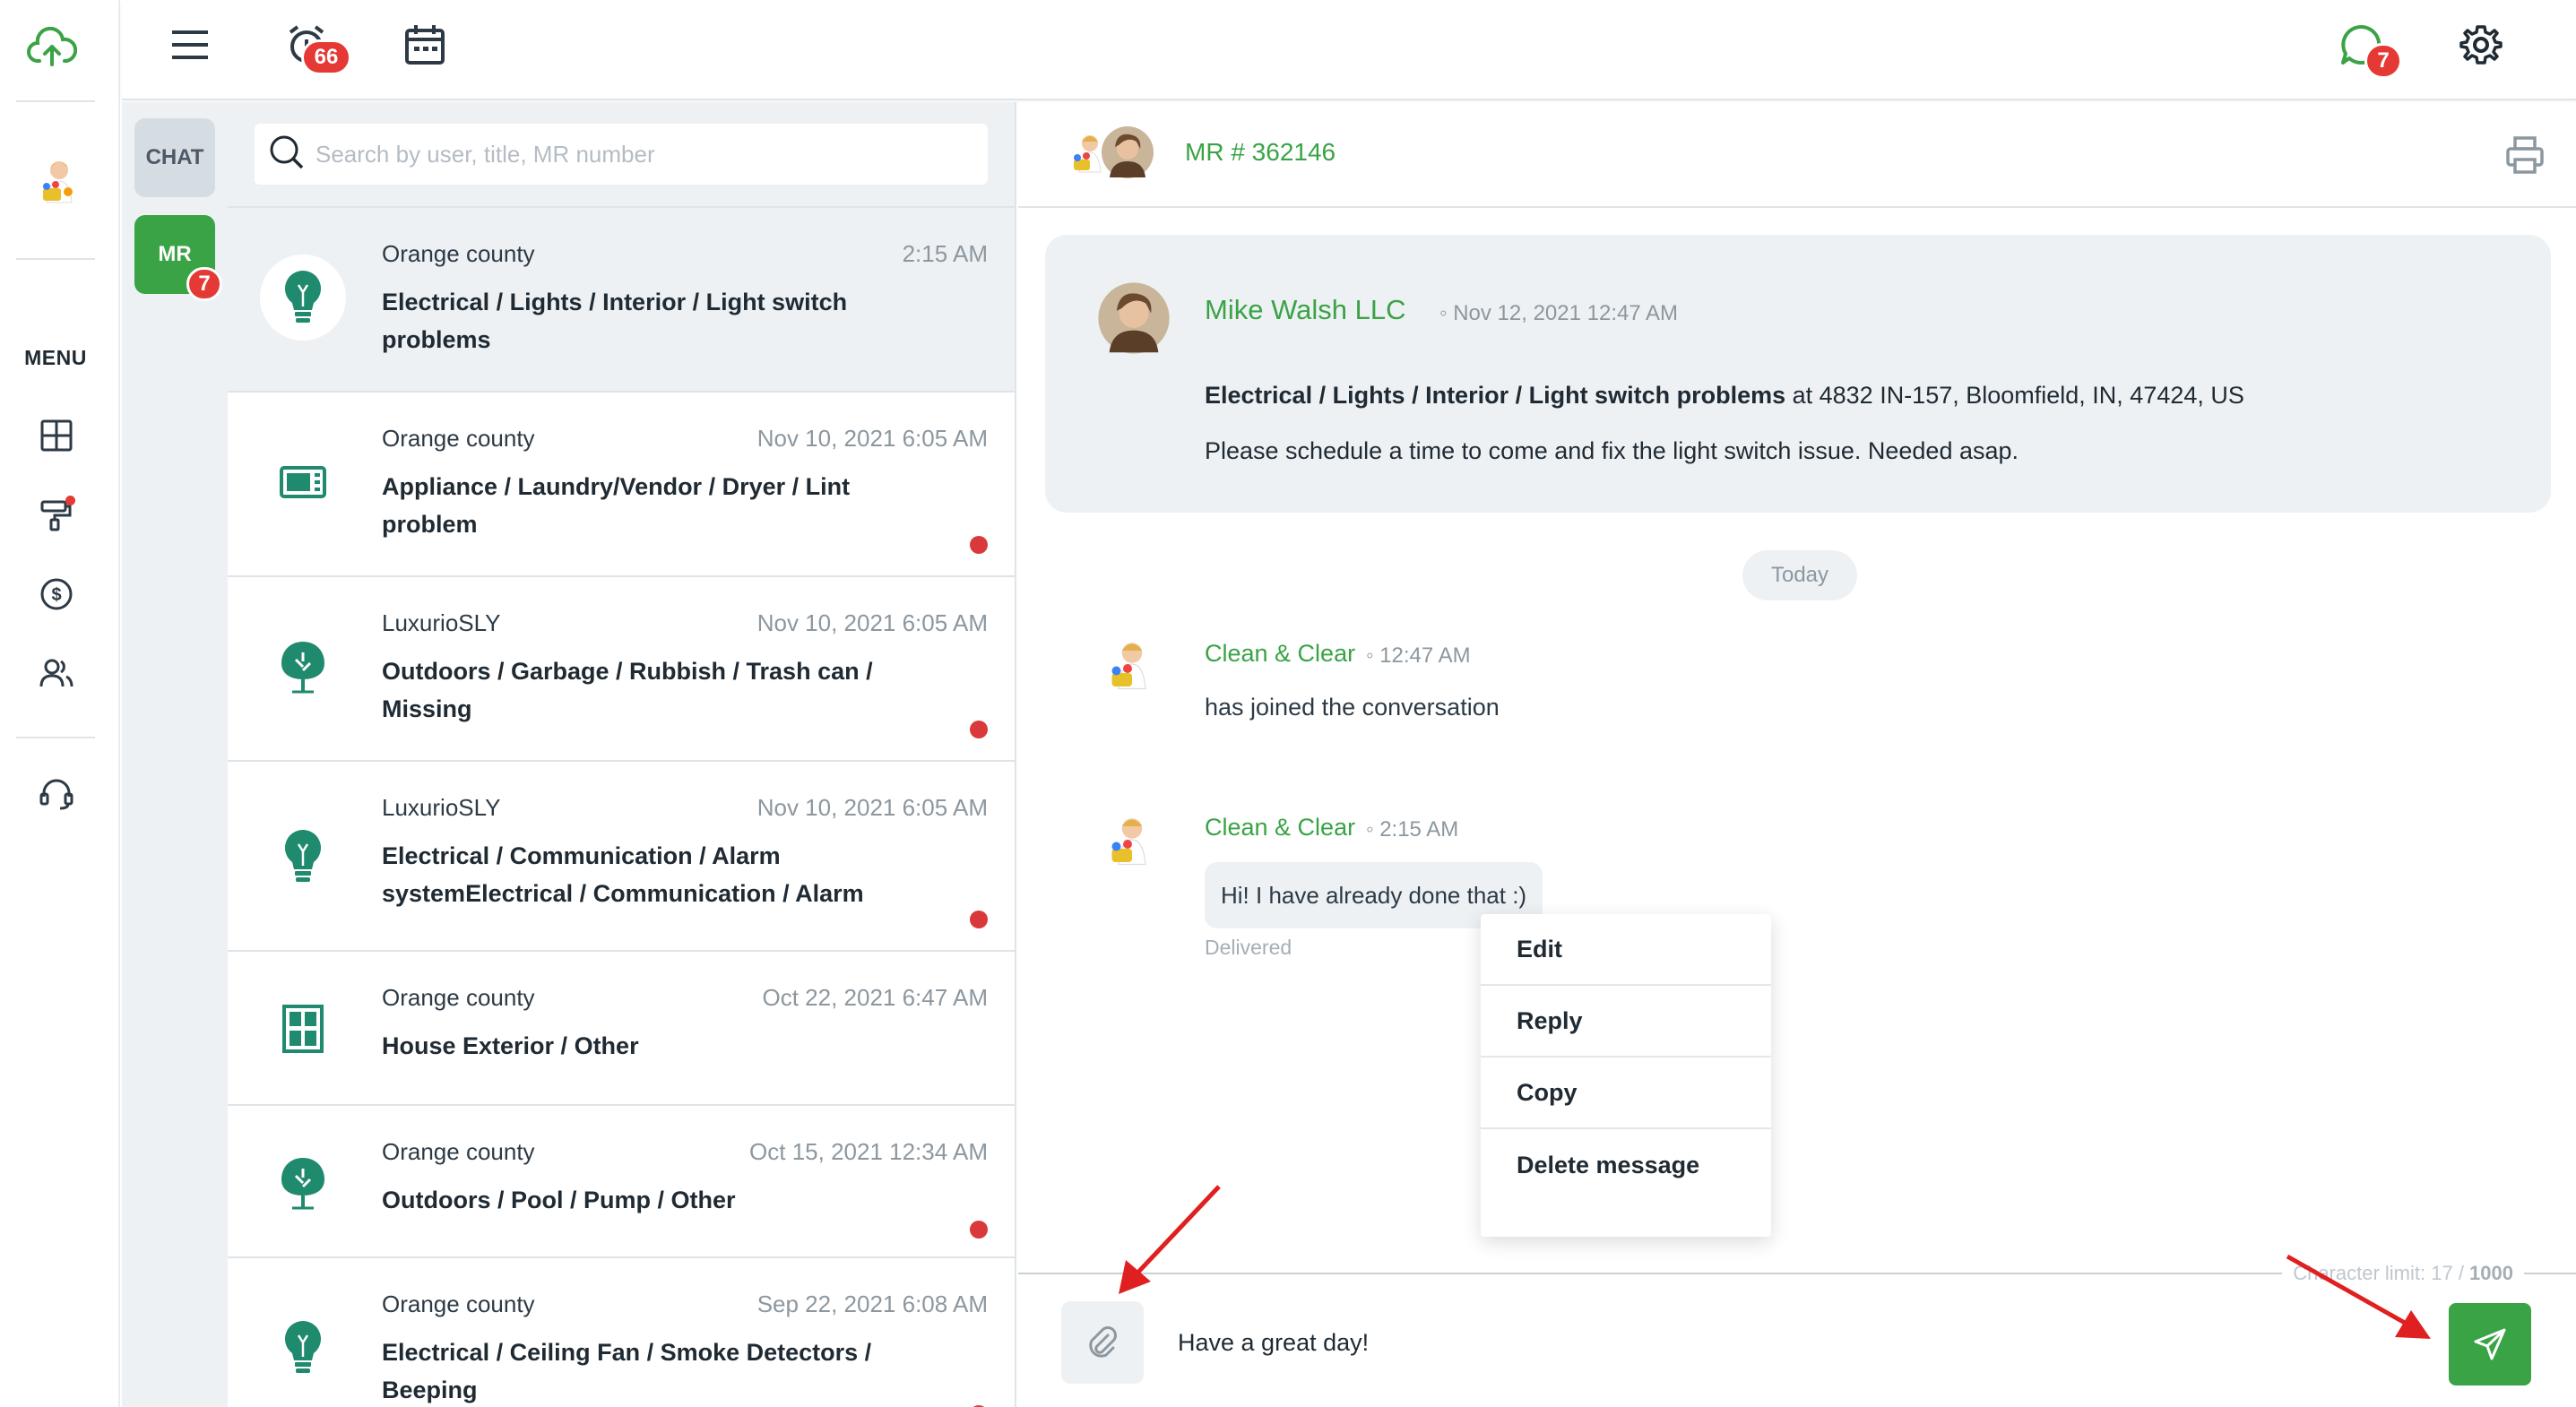 Image resolution: width=2576 pixels, height=1407 pixels. I want to click on headset-icon, so click(56, 793).